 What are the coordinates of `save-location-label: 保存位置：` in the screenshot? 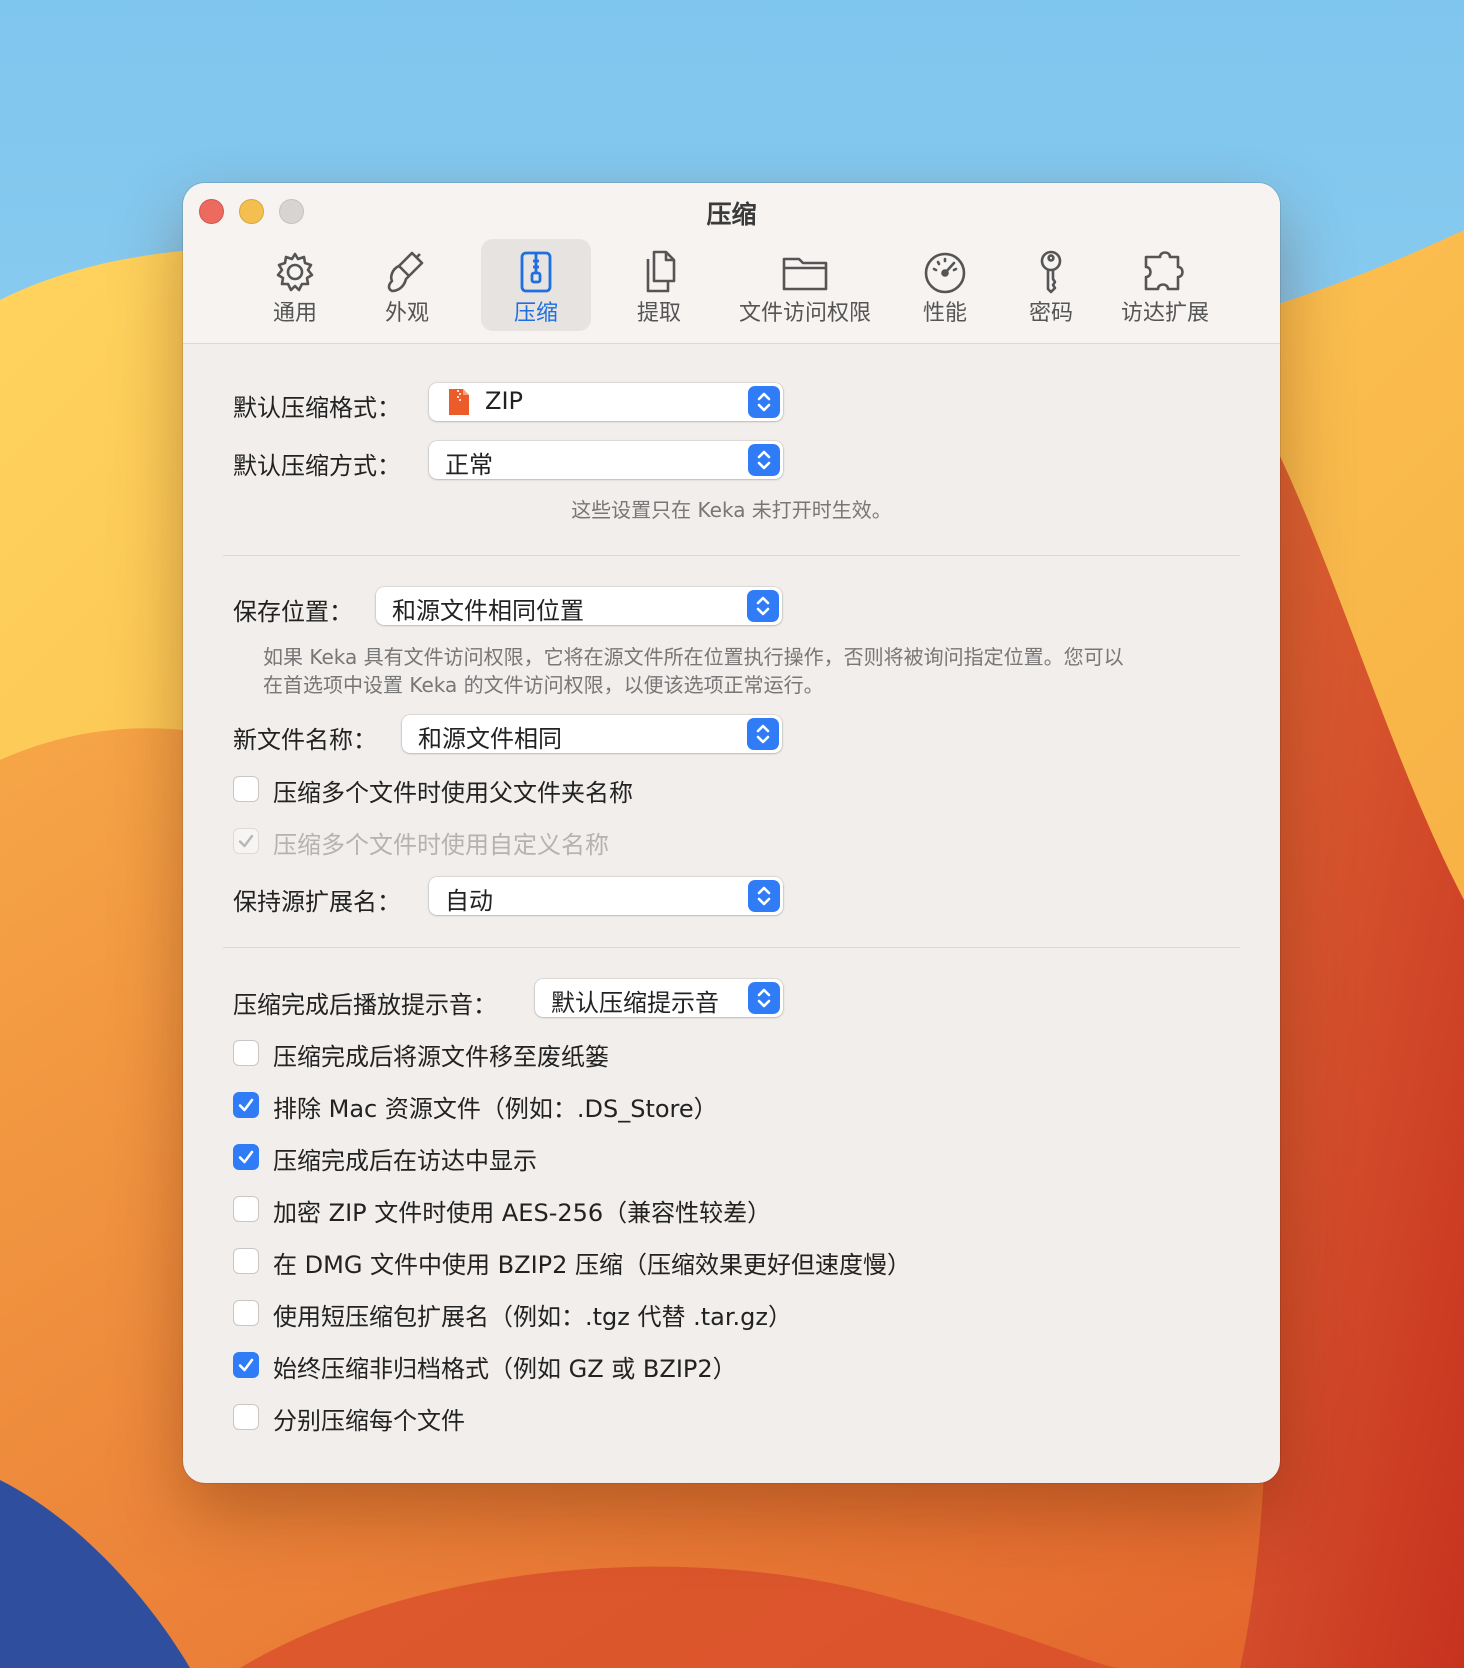 It's located at (293, 612).